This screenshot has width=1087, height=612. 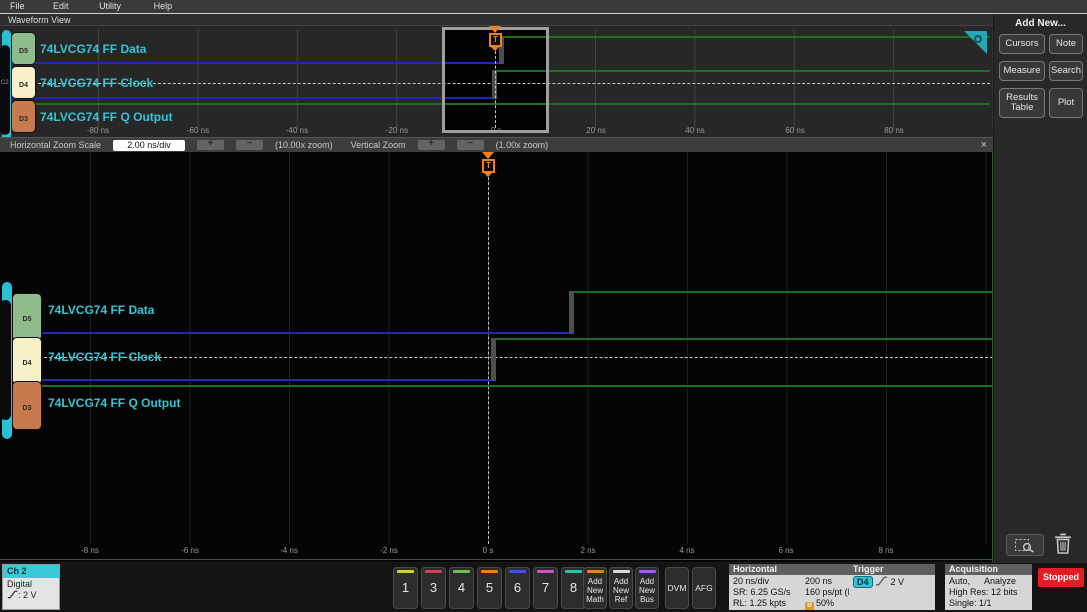 I want to click on overview-axis-tick: -40 ns, so click(x=297, y=130).